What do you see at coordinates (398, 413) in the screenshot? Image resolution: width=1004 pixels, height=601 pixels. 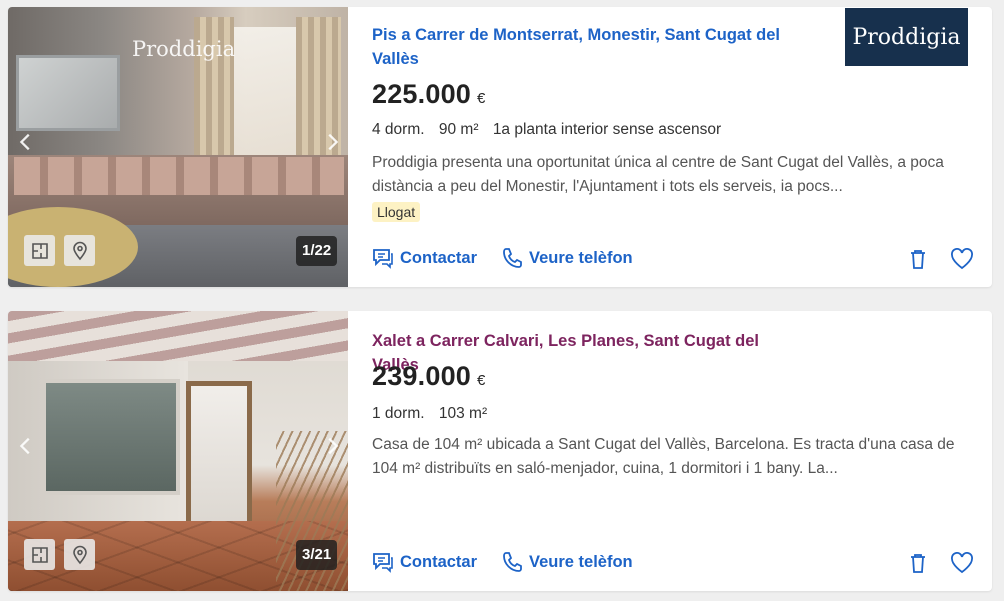 I see `detail-rooms: 1 dorm.` at bounding box center [398, 413].